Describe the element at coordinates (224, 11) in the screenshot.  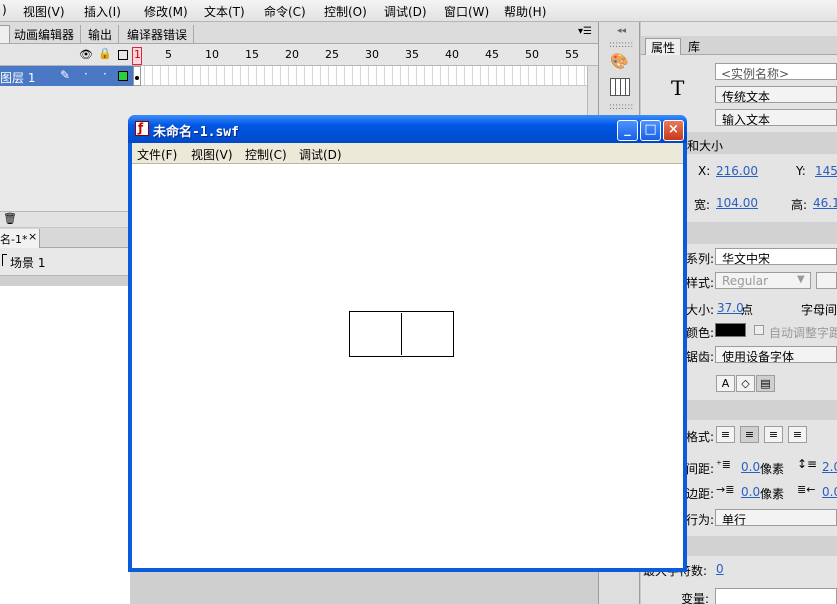
I see `menu-text: 文本(T)` at that location.